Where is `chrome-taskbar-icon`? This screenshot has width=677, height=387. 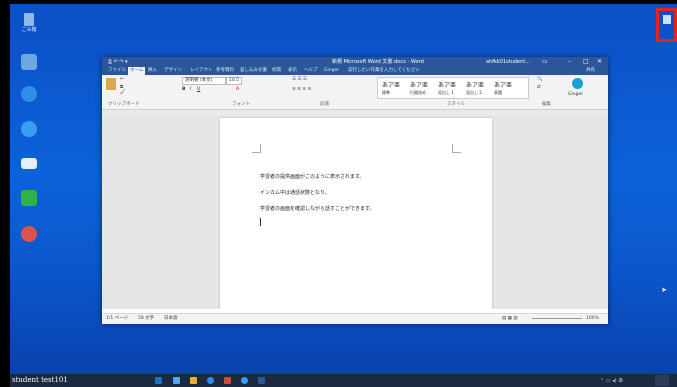 chrome-taskbar-icon is located at coordinates (244, 380).